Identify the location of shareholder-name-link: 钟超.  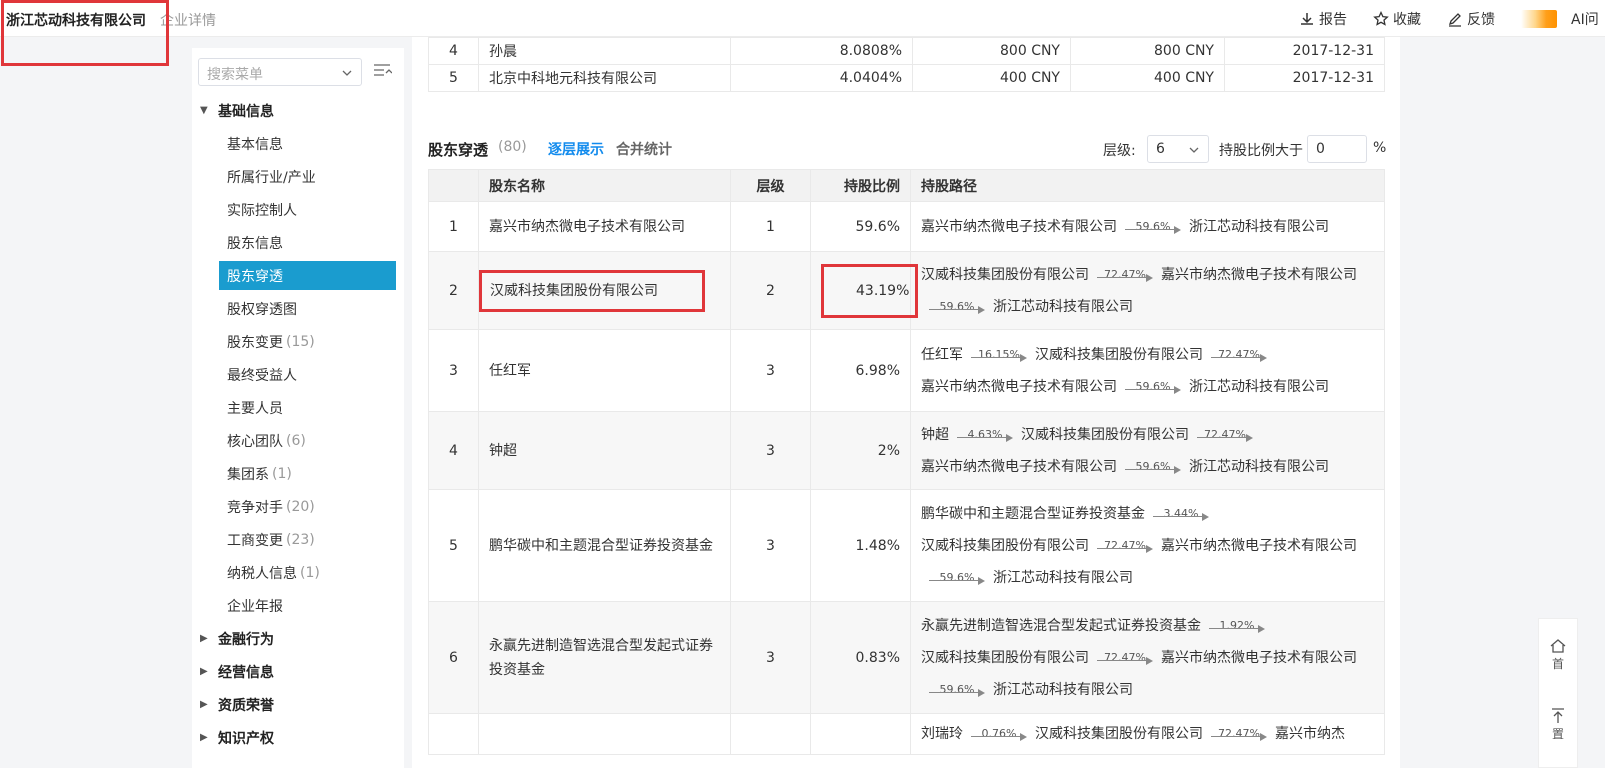
(503, 451).